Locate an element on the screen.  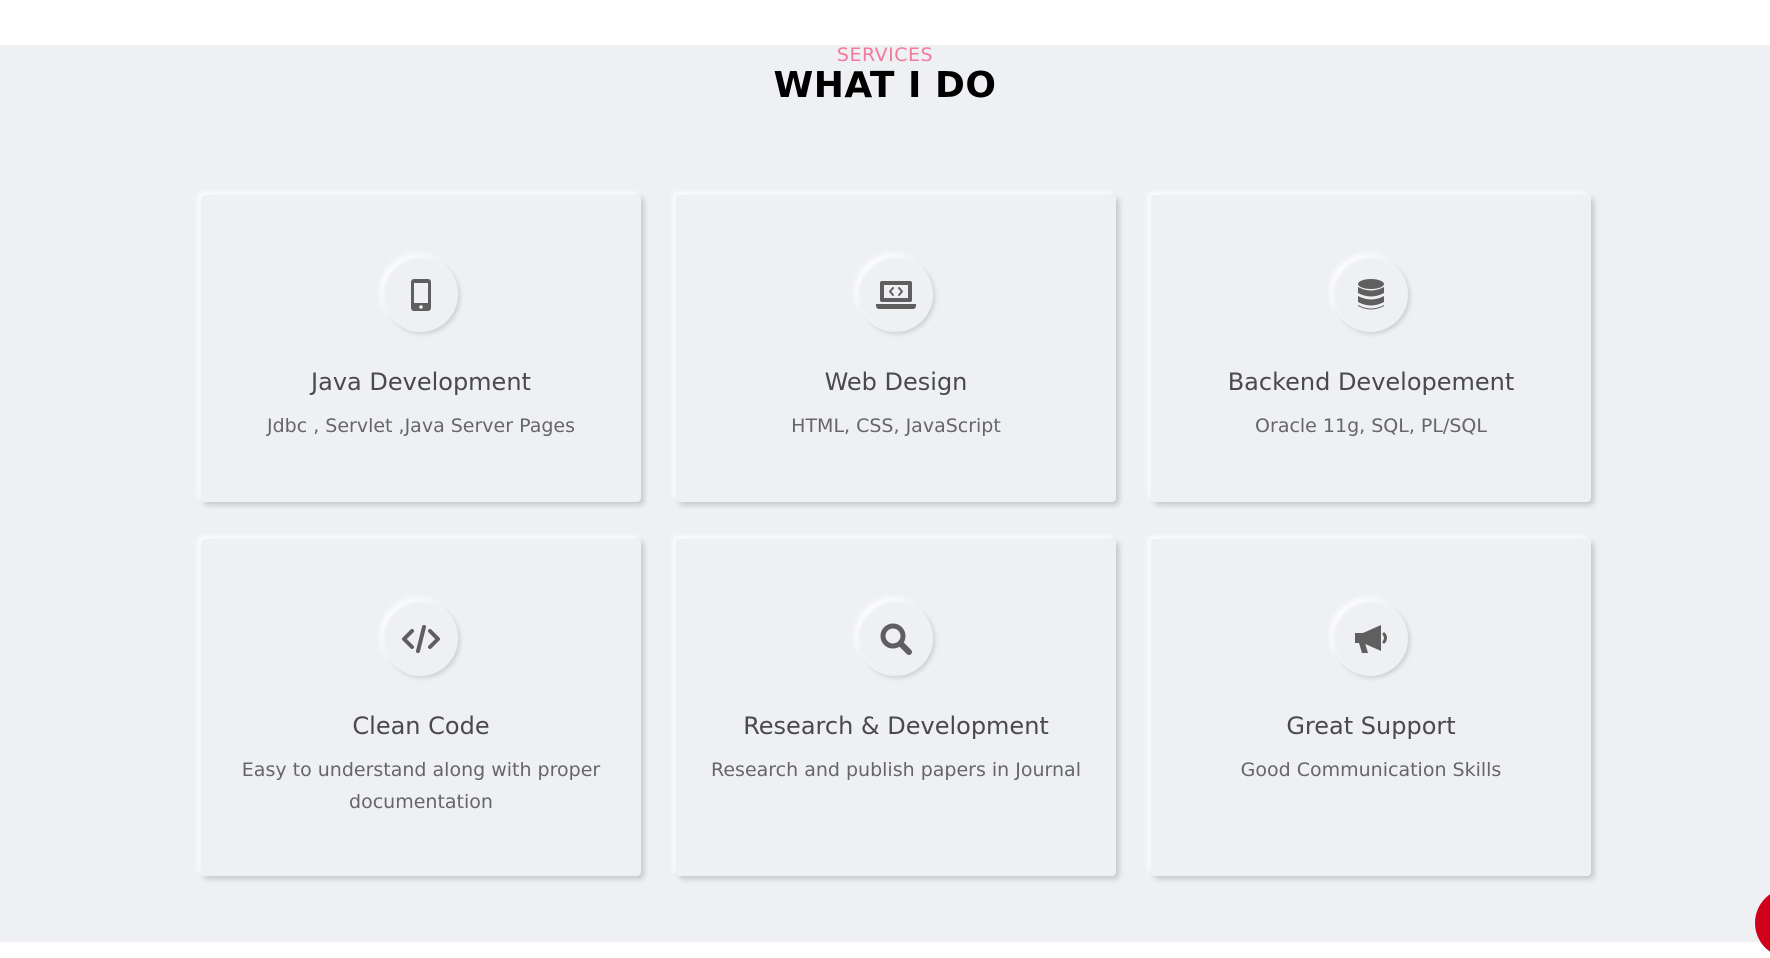
megaphone-icon is located at coordinates (1370, 638).